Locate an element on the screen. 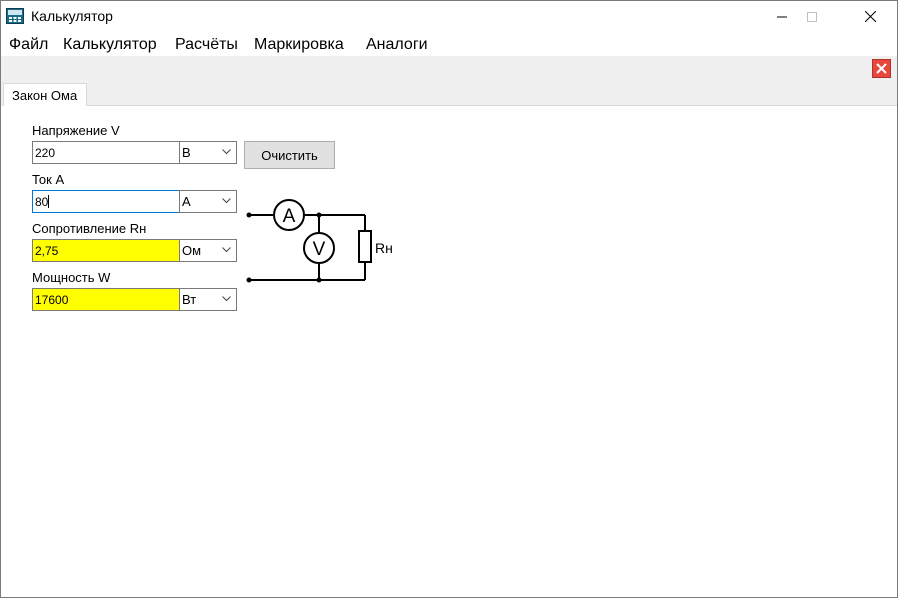 The width and height of the screenshot is (898, 598). resistance-value: 2,75 is located at coordinates (47, 251).